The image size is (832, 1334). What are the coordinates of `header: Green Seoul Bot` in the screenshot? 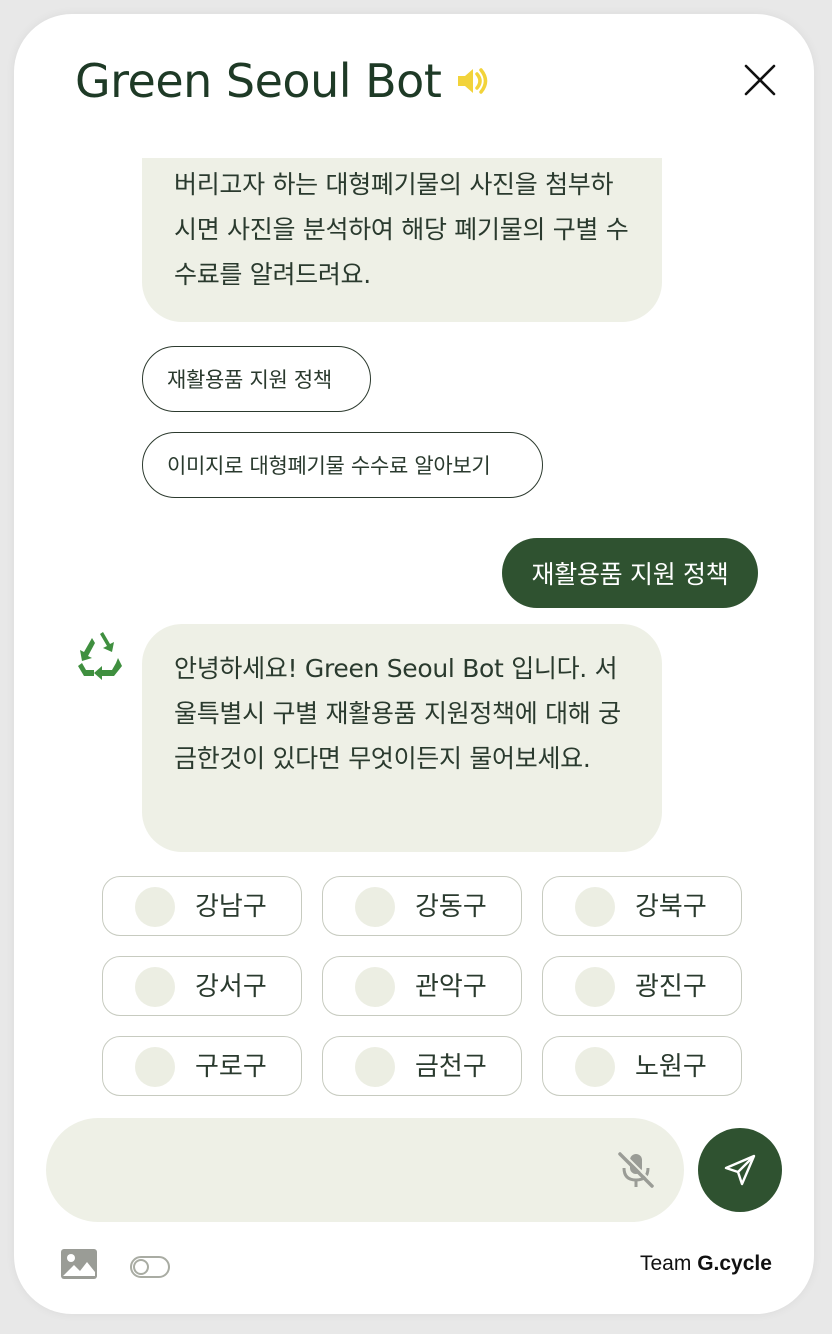 It's located at (283, 81).